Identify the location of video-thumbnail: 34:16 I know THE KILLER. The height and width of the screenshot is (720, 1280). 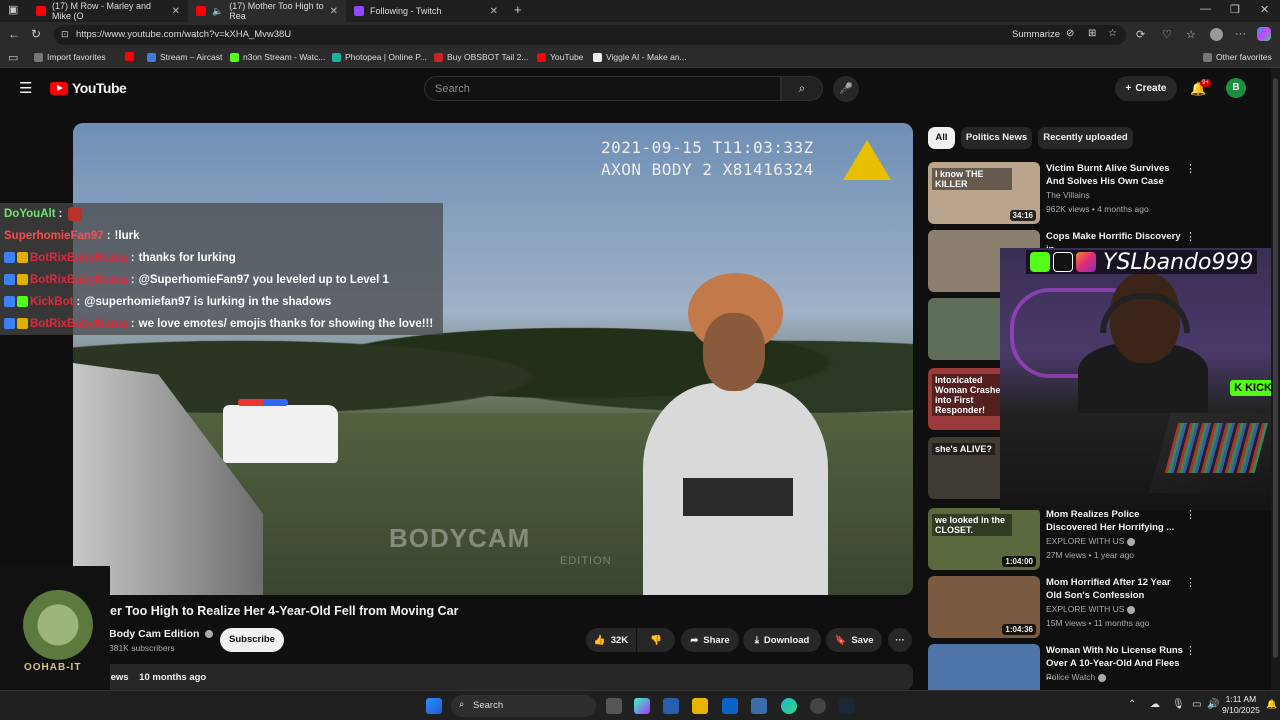
(984, 193).